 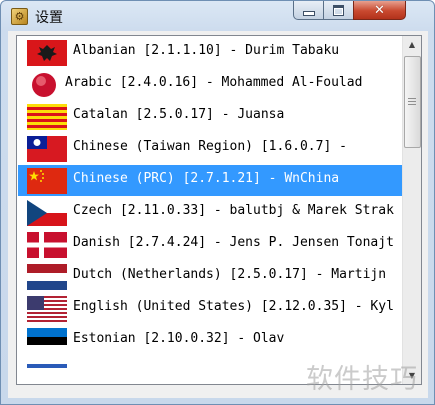 I want to click on list-item: Arabic [2.4.0.16] - Mohammed Al-Foulad, so click(x=210, y=84).